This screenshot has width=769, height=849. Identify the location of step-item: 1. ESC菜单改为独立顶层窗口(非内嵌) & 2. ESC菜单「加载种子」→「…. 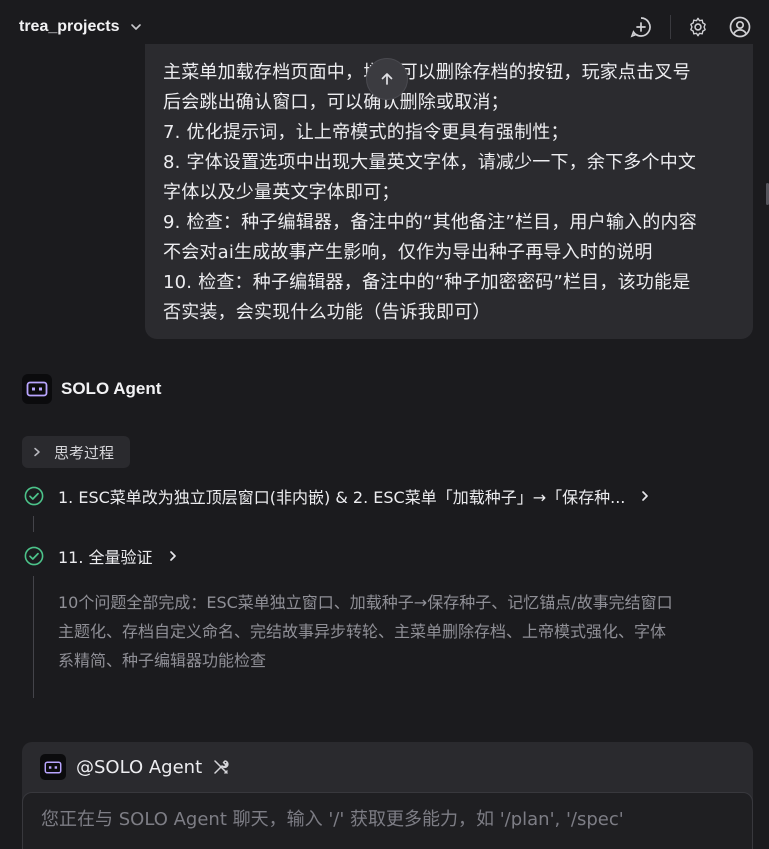
(337, 496).